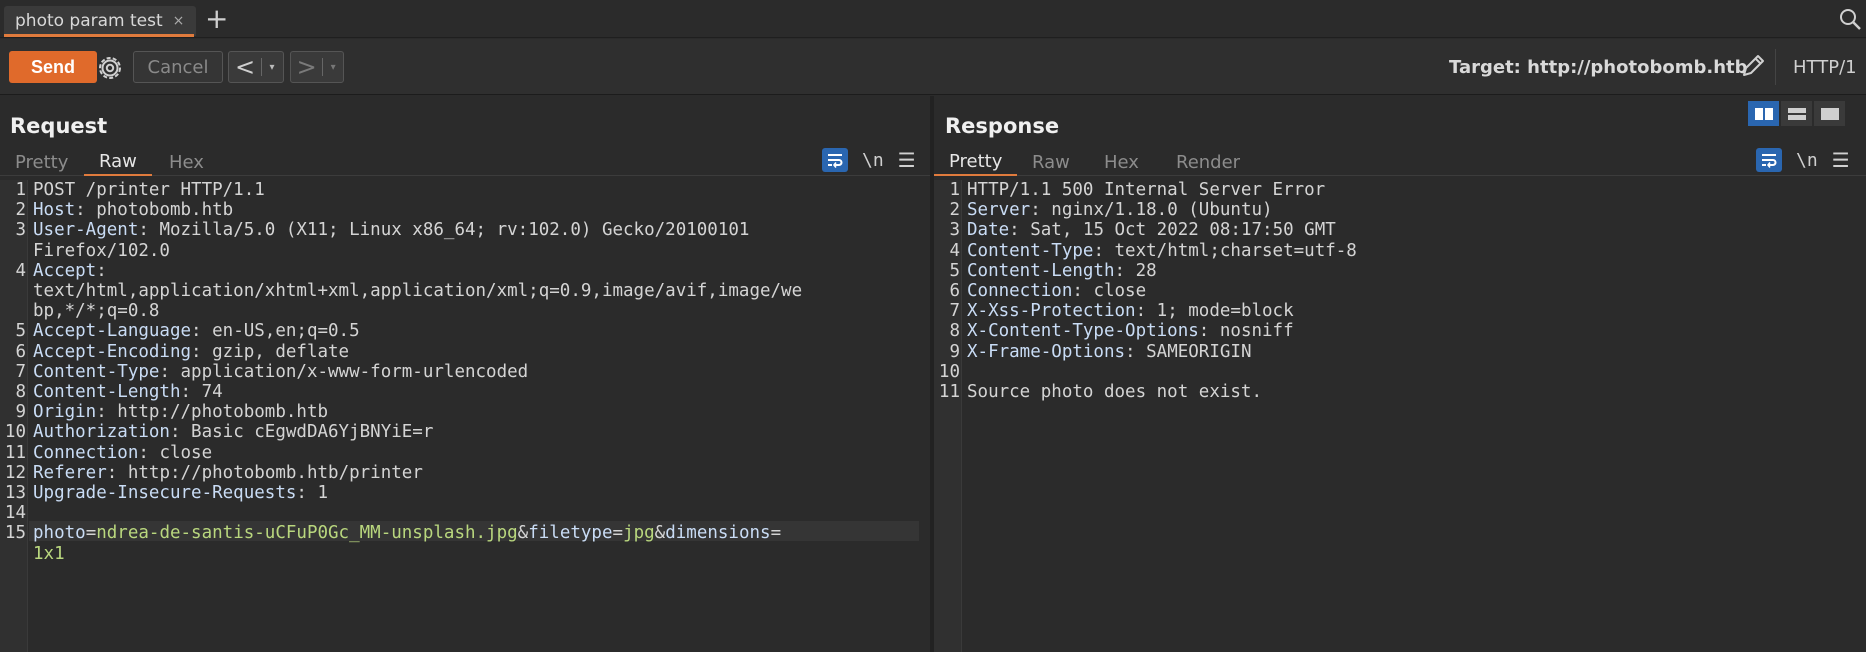  I want to click on line-text: HTTP/1.1 500 Internal Server Error, so click(1146, 190).